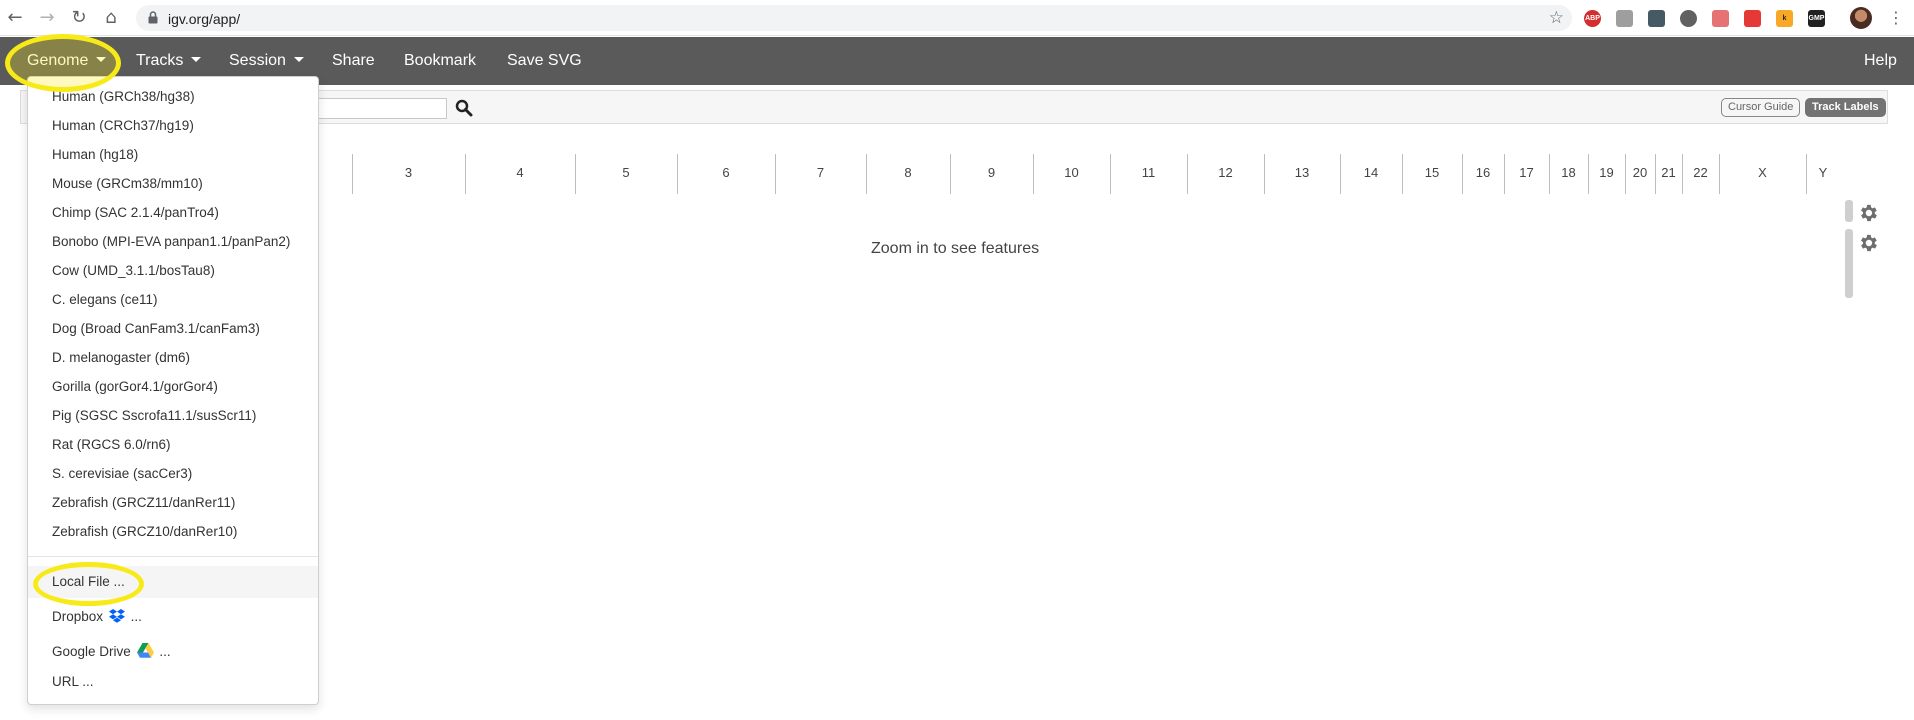  I want to click on chromosome-label: 13, so click(1302, 172).